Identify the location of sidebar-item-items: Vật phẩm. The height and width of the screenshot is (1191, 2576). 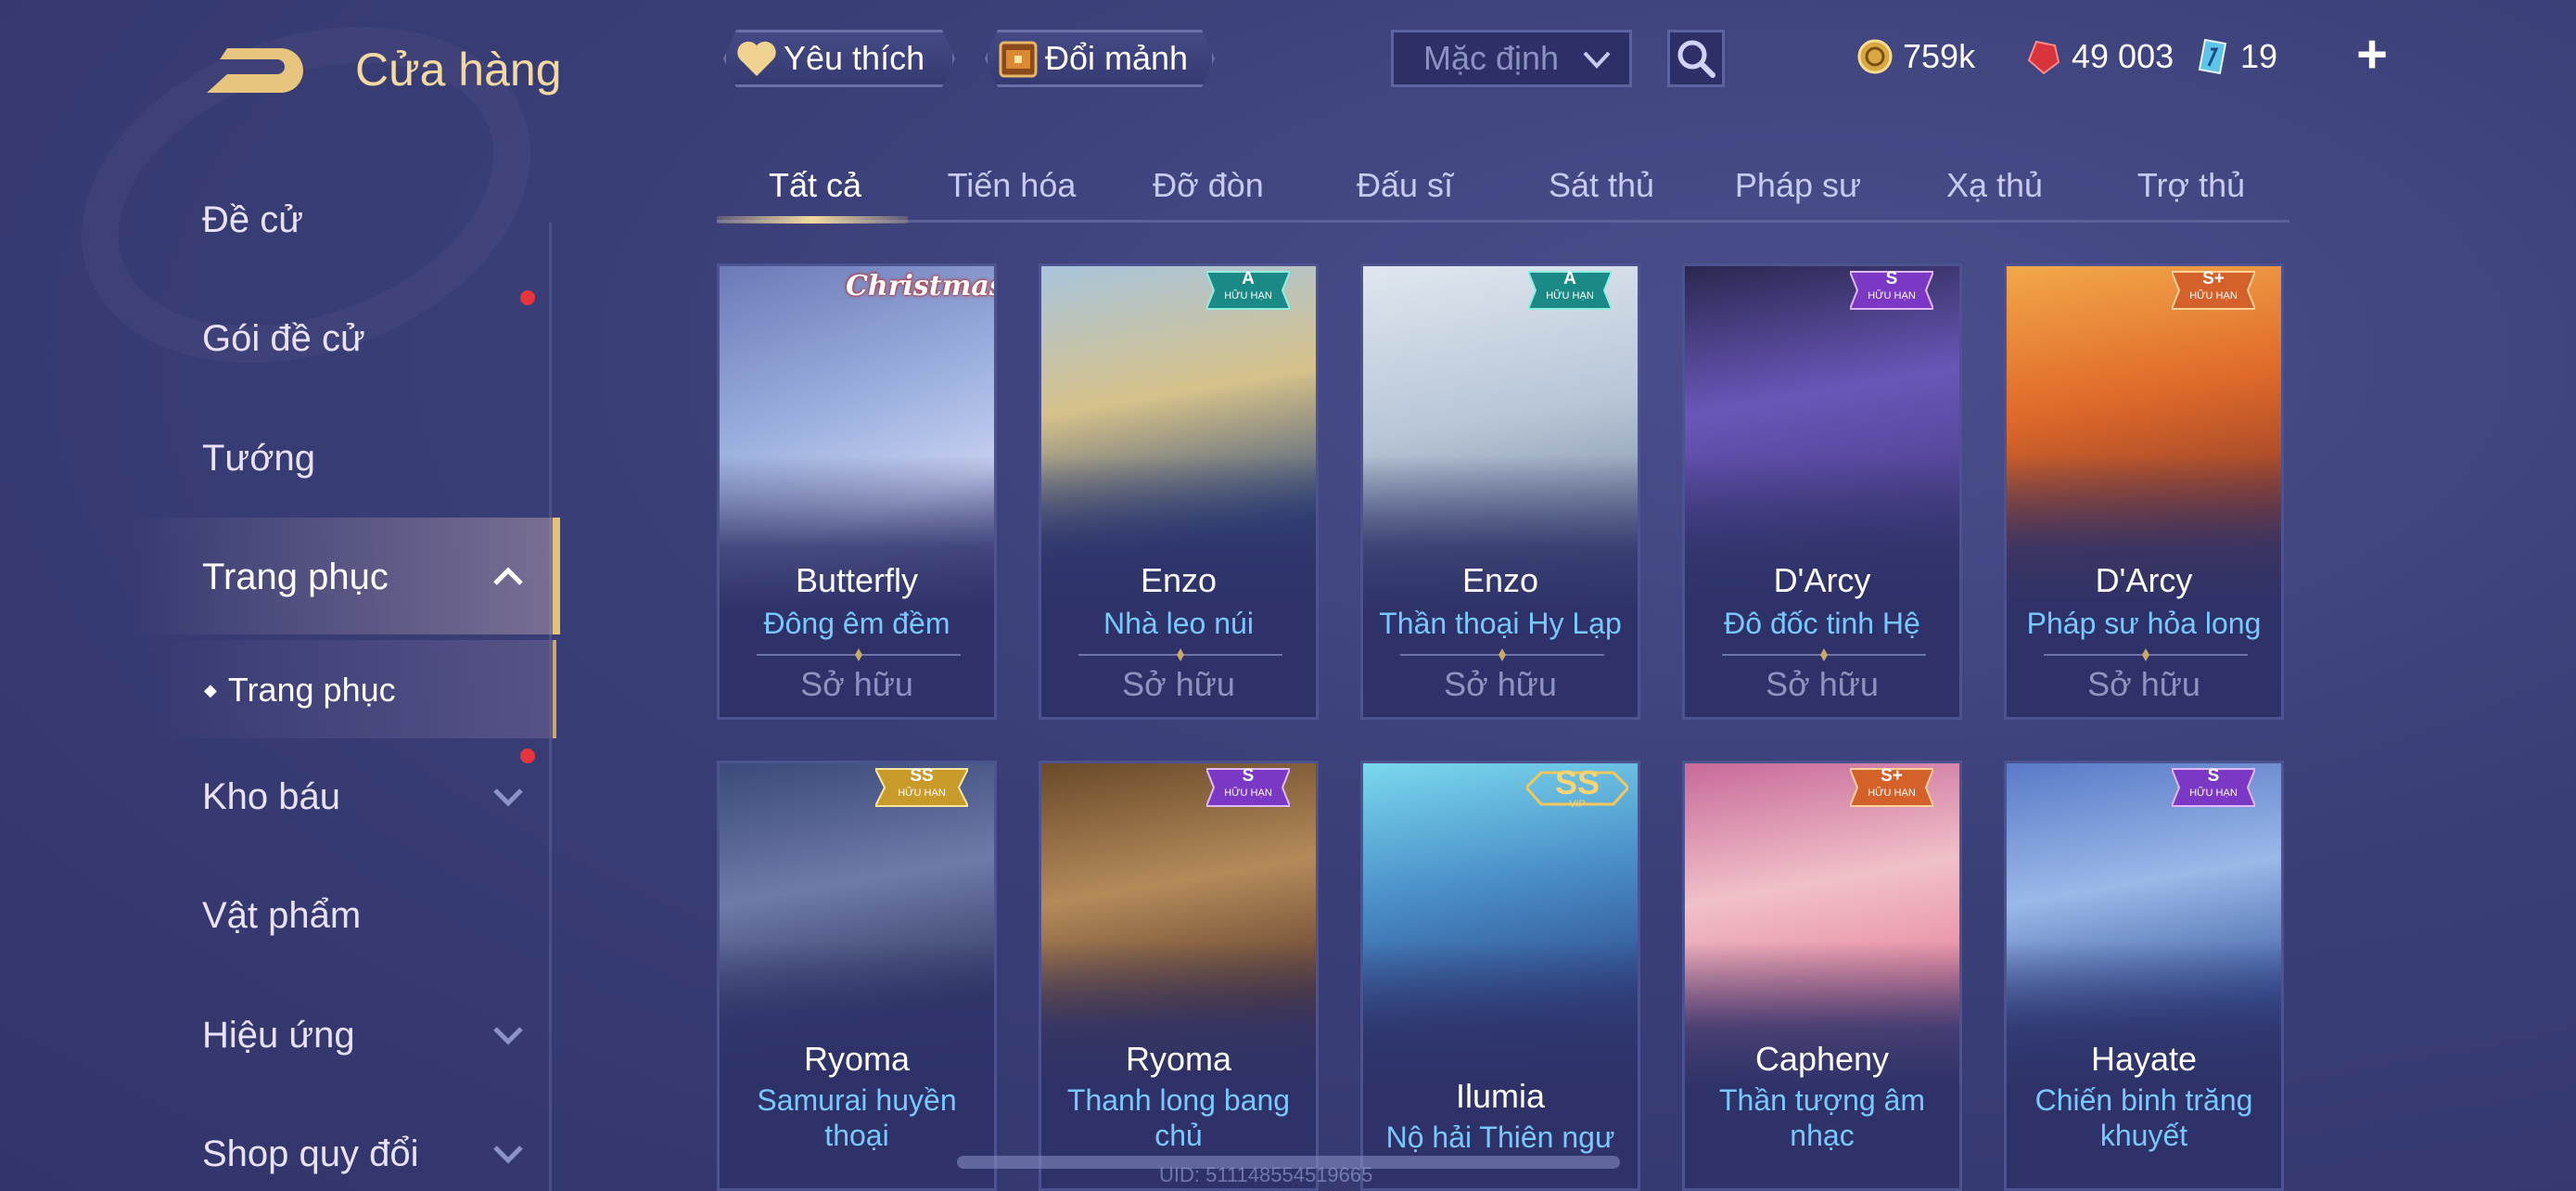
(281, 916).